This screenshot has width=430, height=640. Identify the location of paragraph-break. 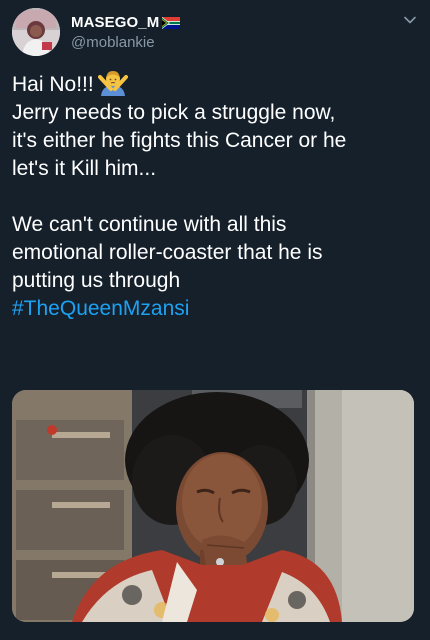
(212, 197).